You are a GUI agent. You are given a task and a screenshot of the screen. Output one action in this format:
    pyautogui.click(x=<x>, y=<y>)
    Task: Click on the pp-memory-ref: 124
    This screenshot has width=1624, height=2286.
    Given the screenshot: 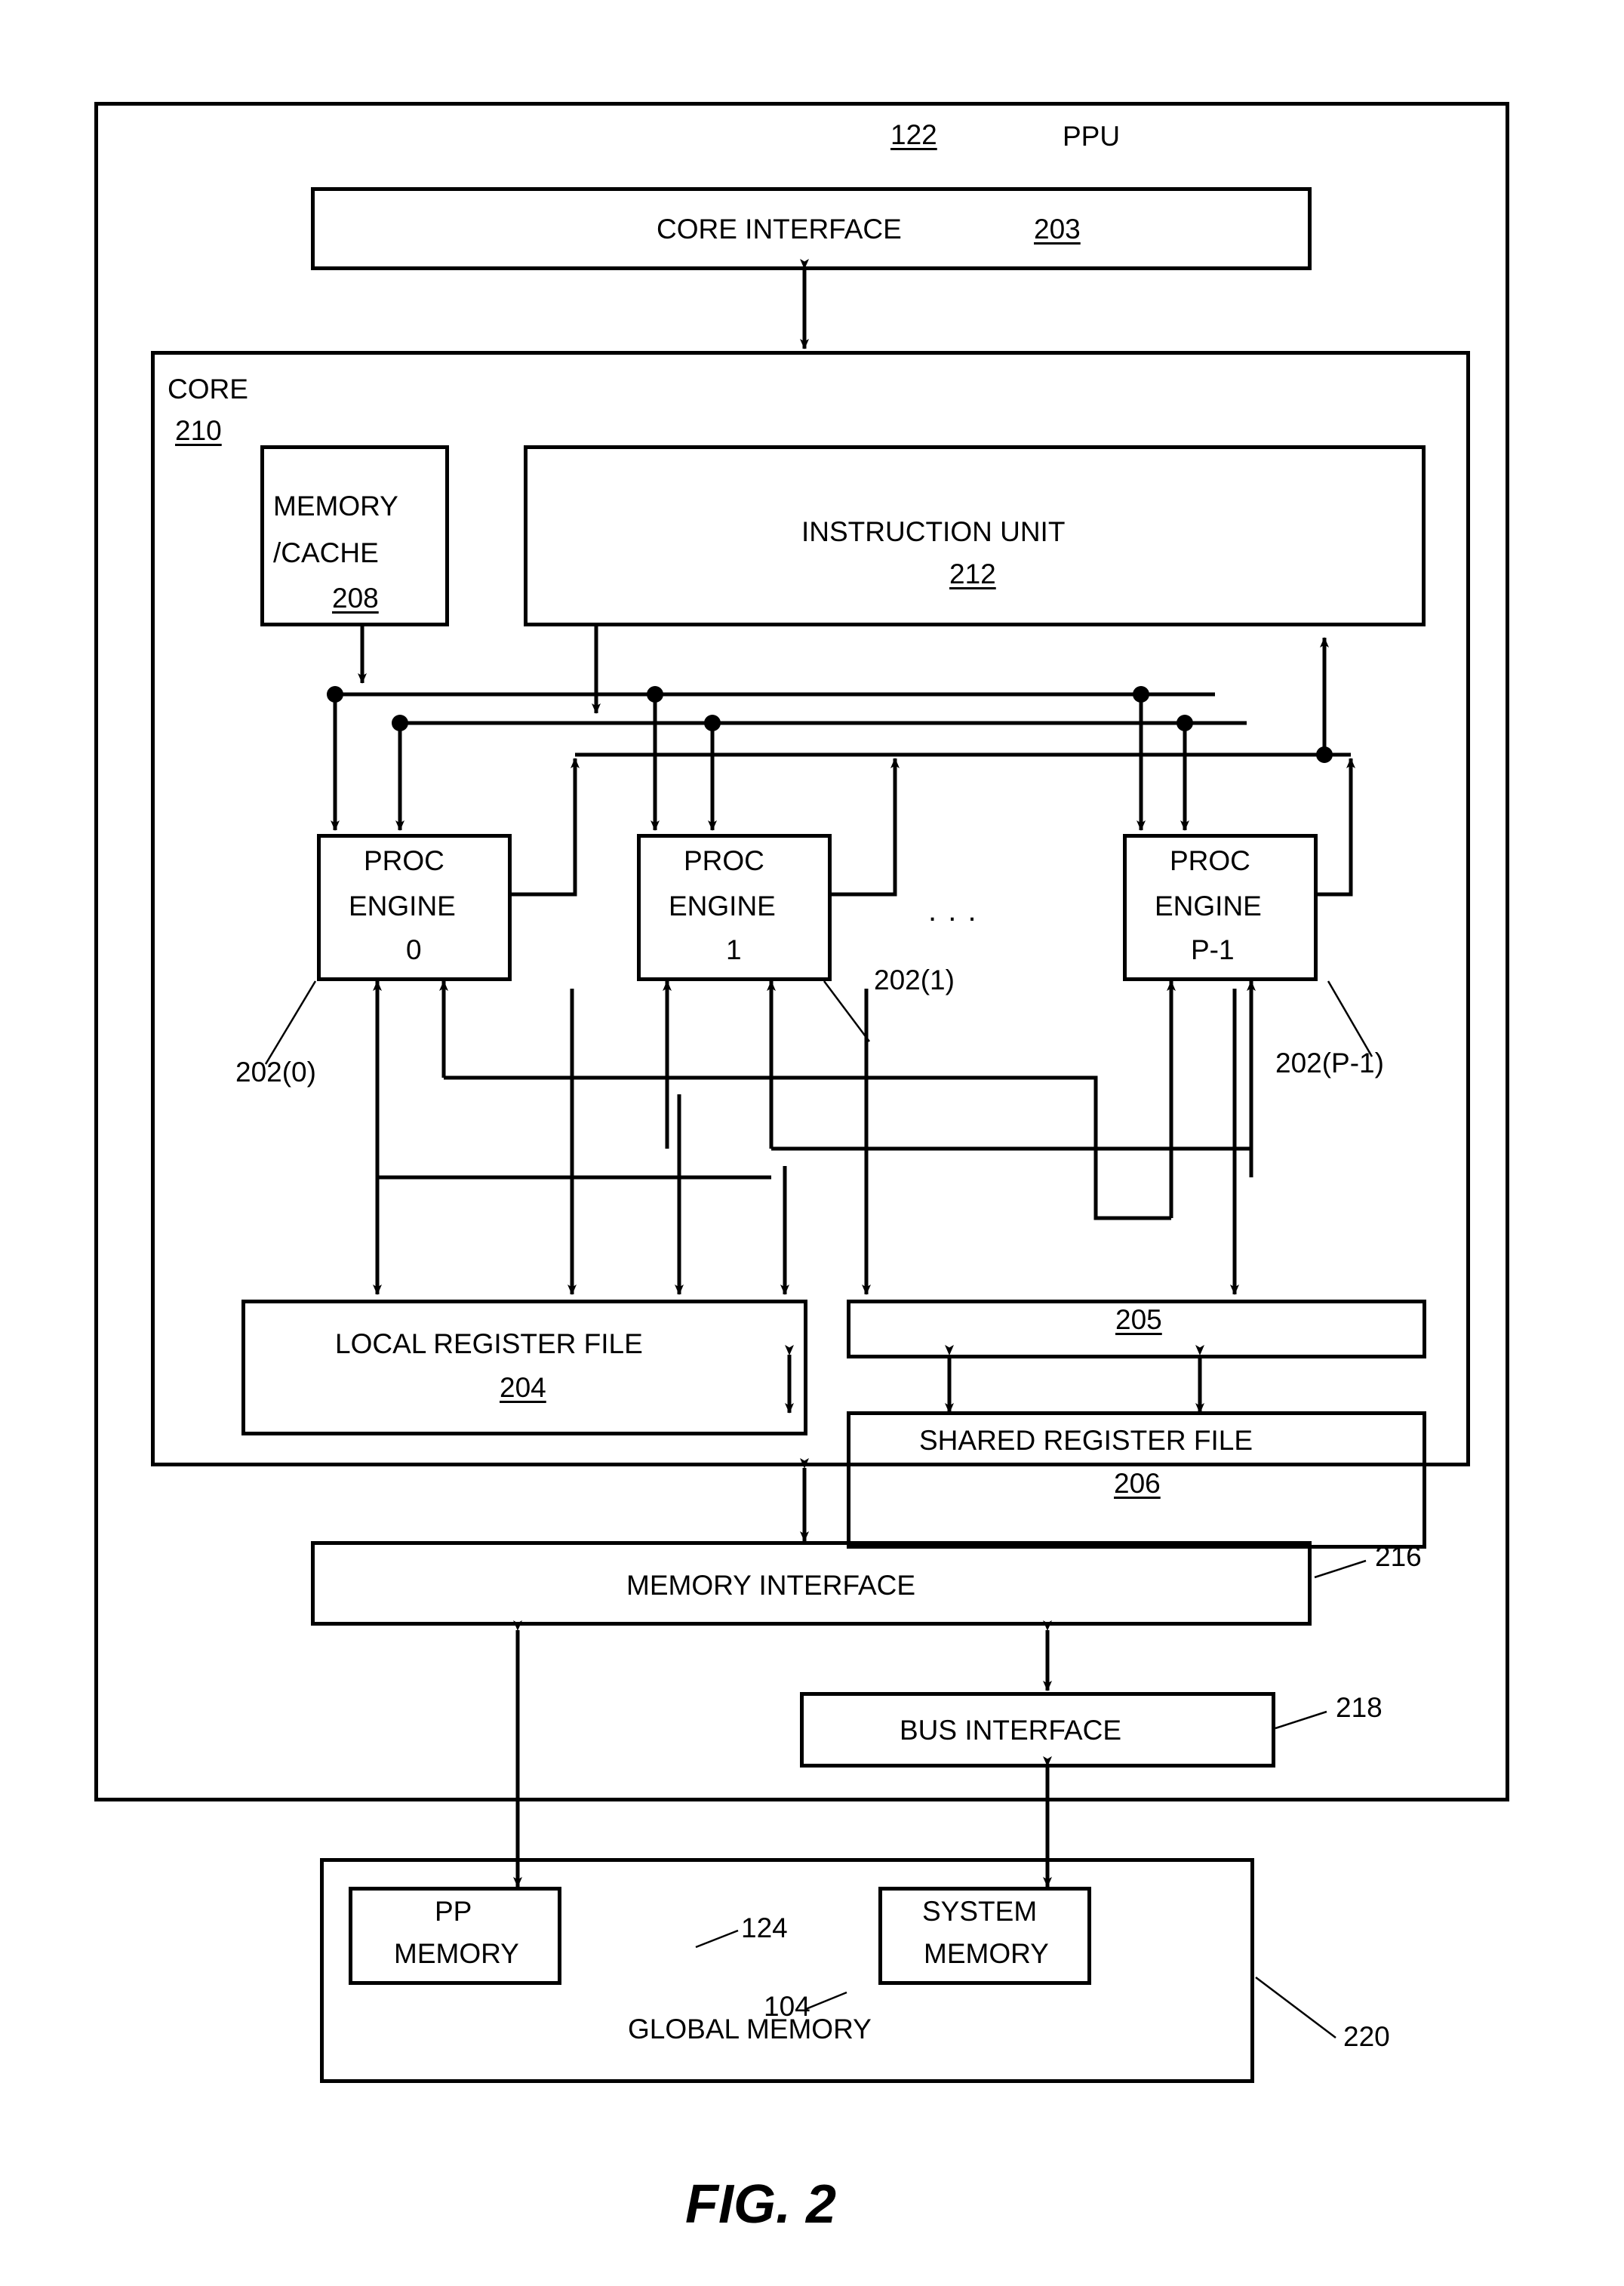 What is the action you would take?
    pyautogui.click(x=764, y=1928)
    